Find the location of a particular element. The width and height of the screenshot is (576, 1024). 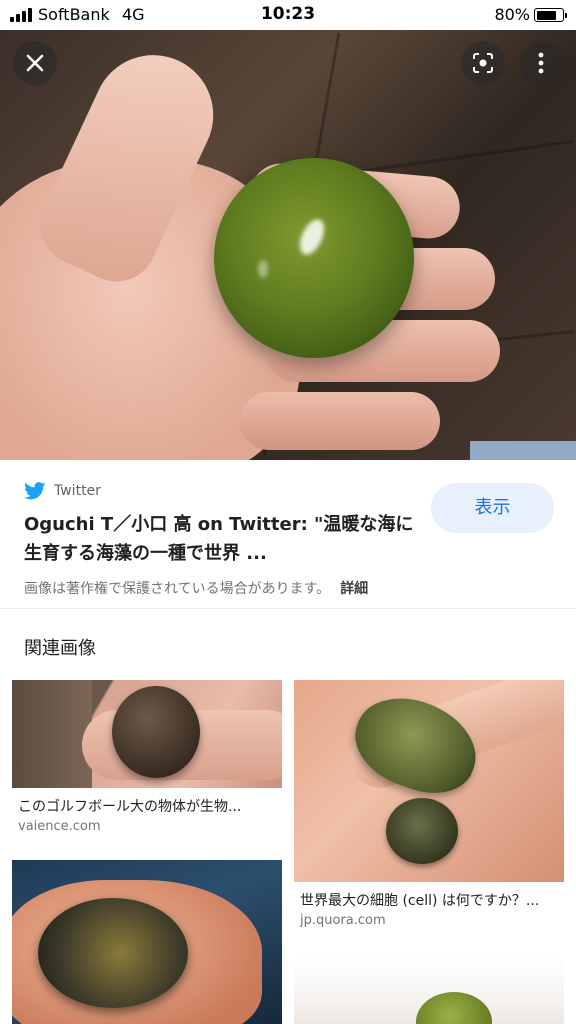

battery-icon is located at coordinates (550, 15).